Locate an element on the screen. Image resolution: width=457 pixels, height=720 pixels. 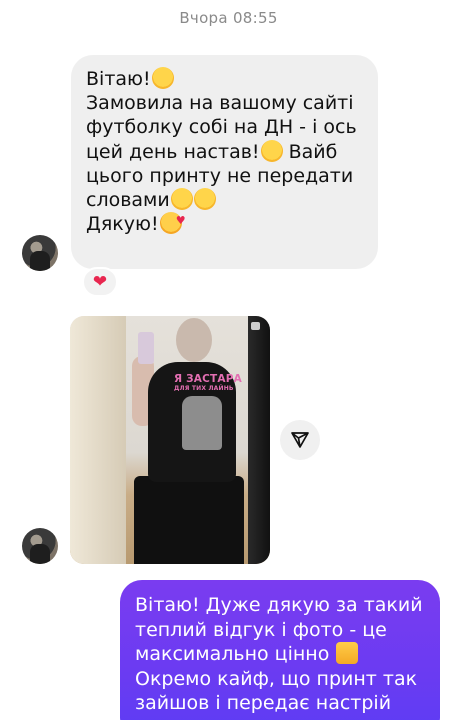
message-line: Вітаю! Дуже дякую за такий is located at coordinates (279, 605).